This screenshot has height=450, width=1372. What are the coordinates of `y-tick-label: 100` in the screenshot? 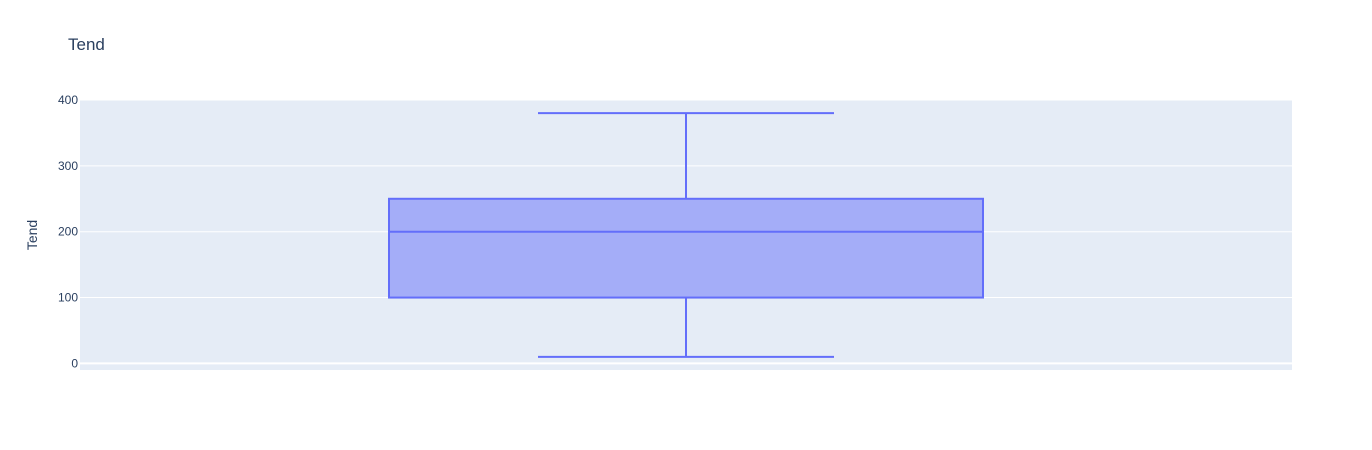 It's located at (68, 298).